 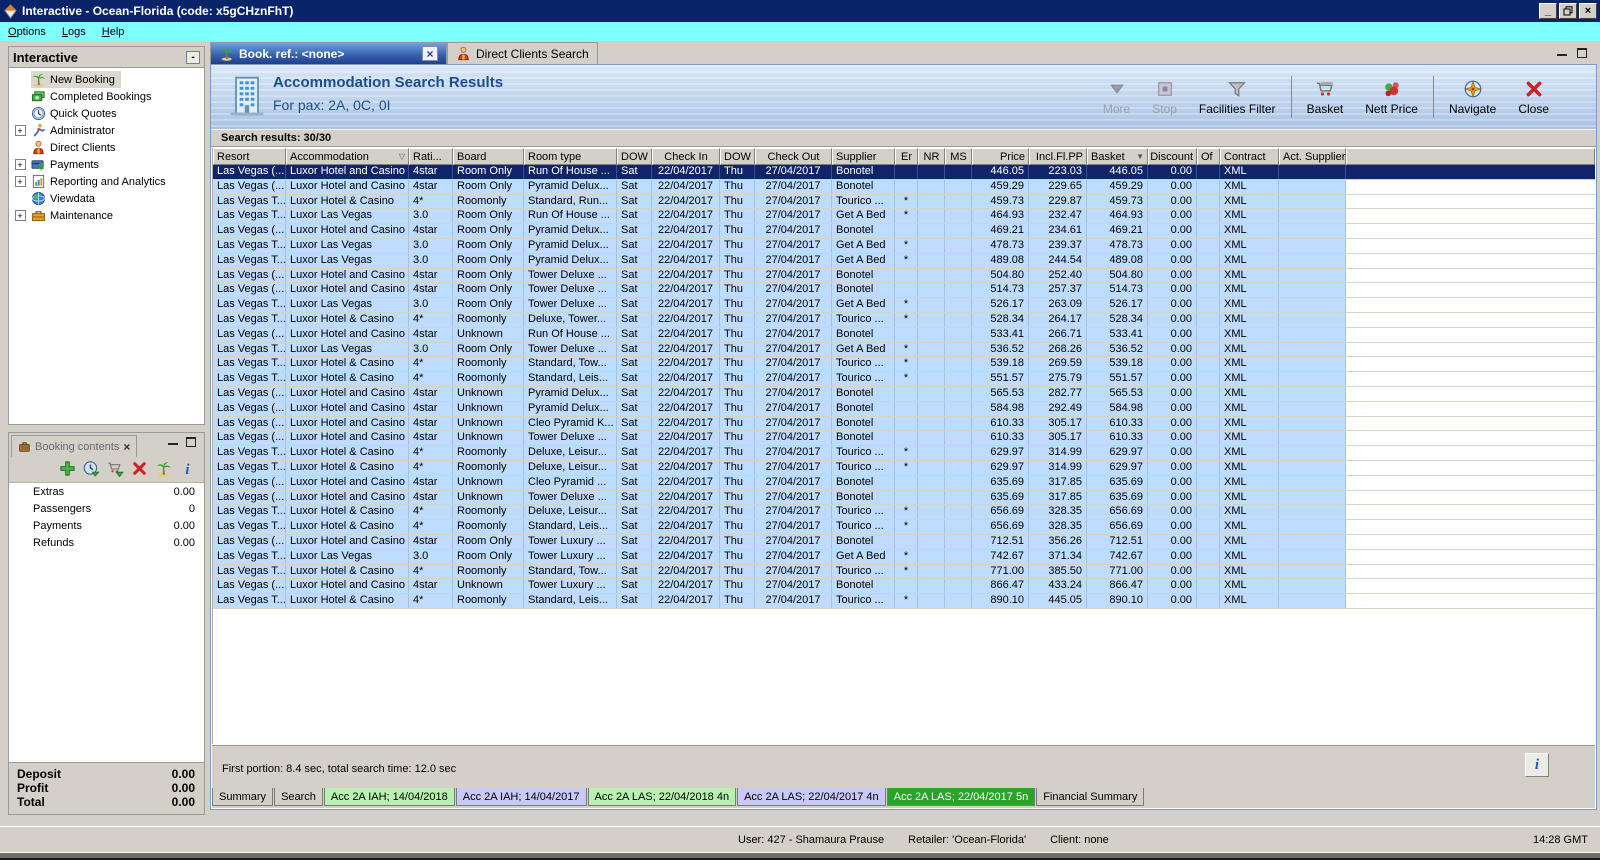 What do you see at coordinates (106, 508) in the screenshot?
I see `booking-contents-row: Passengers 0` at bounding box center [106, 508].